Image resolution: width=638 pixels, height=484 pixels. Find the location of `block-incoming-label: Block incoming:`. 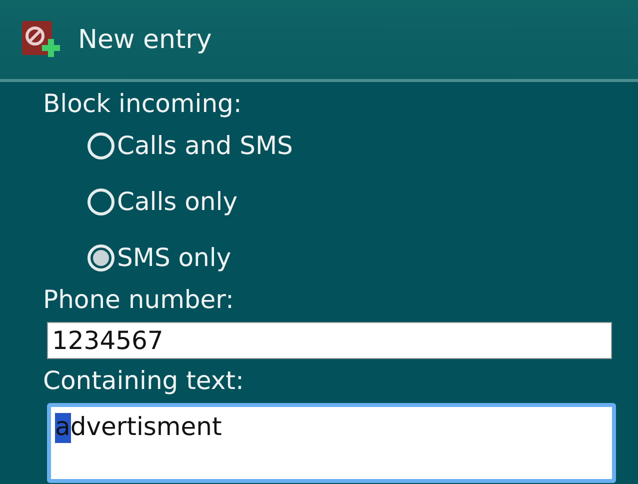

block-incoming-label: Block incoming: is located at coordinates (143, 104).